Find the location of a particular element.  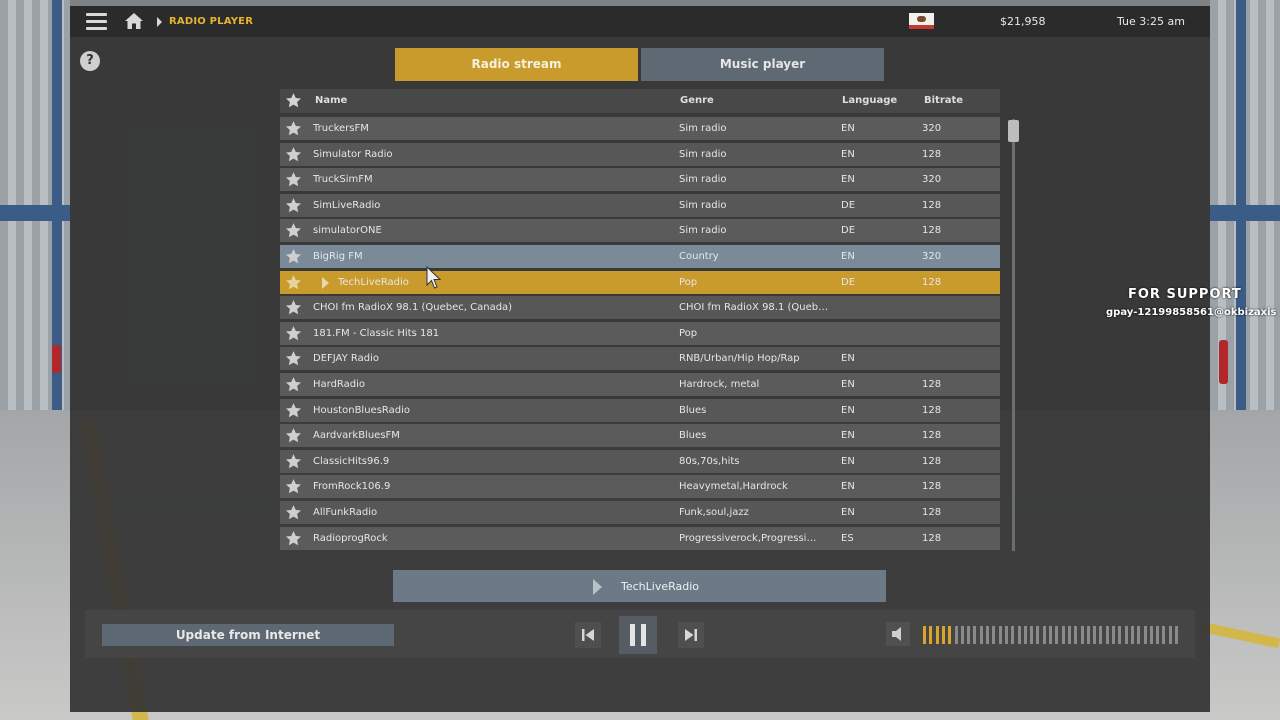

now-playing-label: TechLiveRadio is located at coordinates (660, 586).